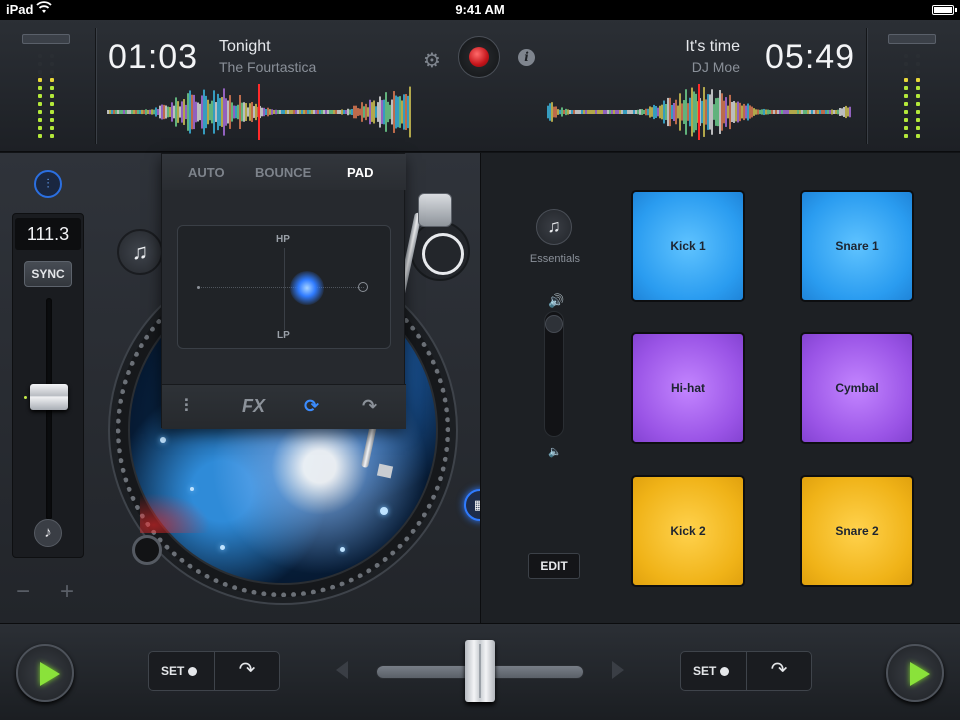 Image resolution: width=960 pixels, height=720 pixels. What do you see at coordinates (363, 287) in the screenshot?
I see `xy-end-ring` at bounding box center [363, 287].